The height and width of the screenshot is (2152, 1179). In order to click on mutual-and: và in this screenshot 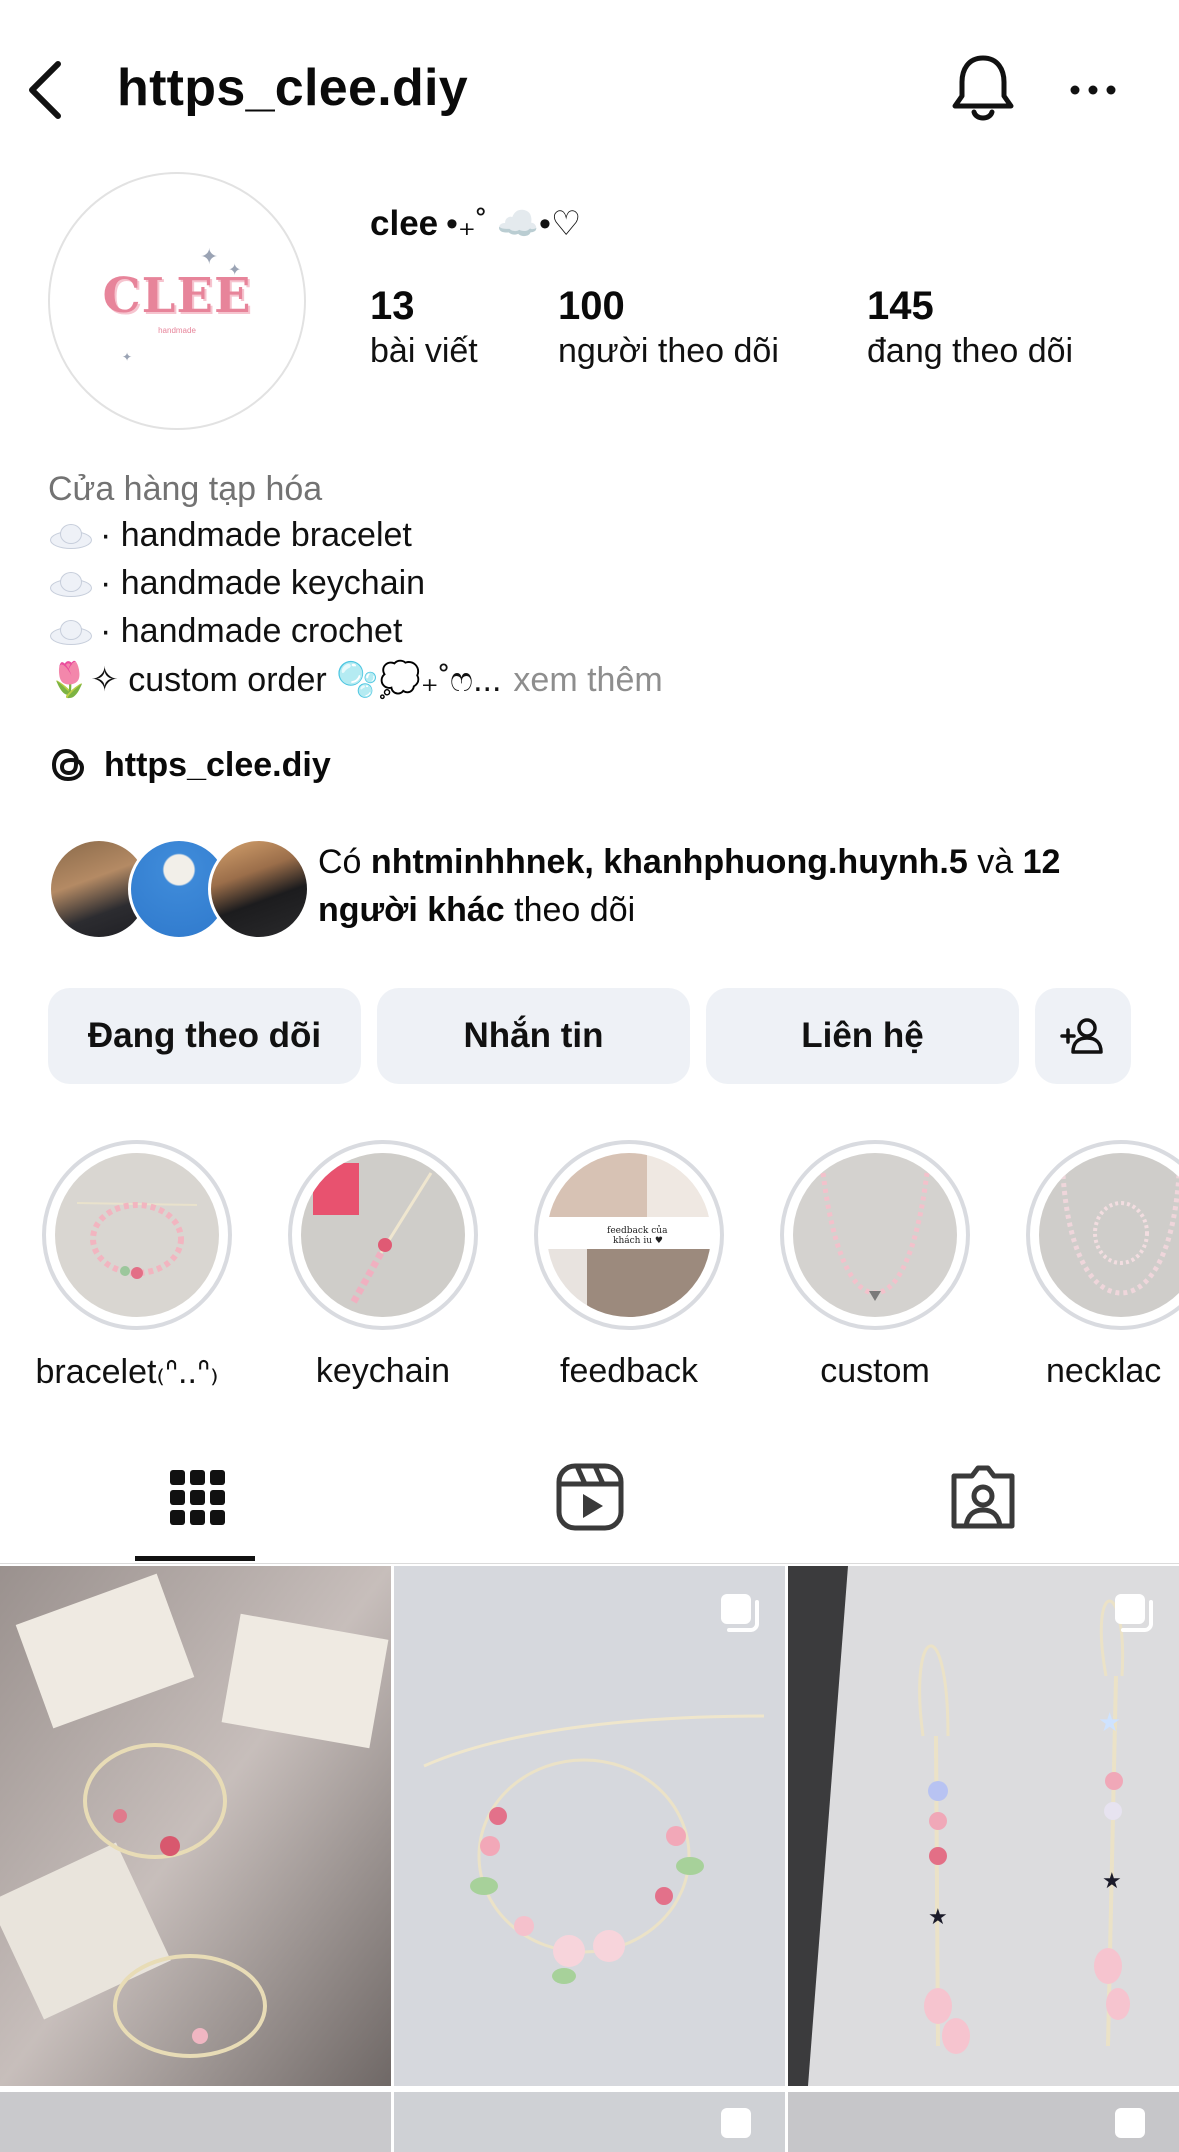, I will do `click(995, 862)`.